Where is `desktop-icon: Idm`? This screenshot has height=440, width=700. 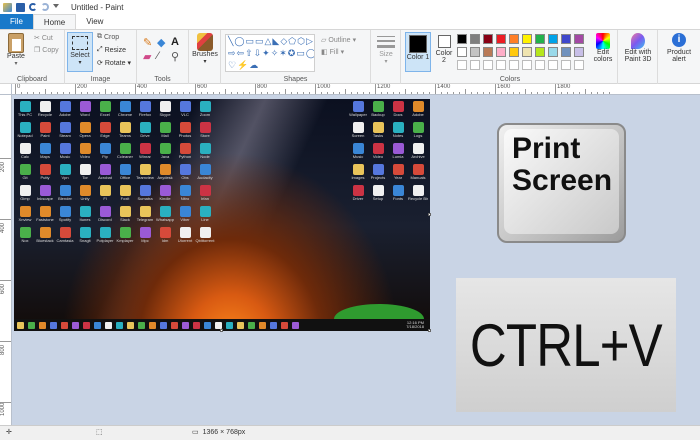 desktop-icon: Idm is located at coordinates (165, 236).